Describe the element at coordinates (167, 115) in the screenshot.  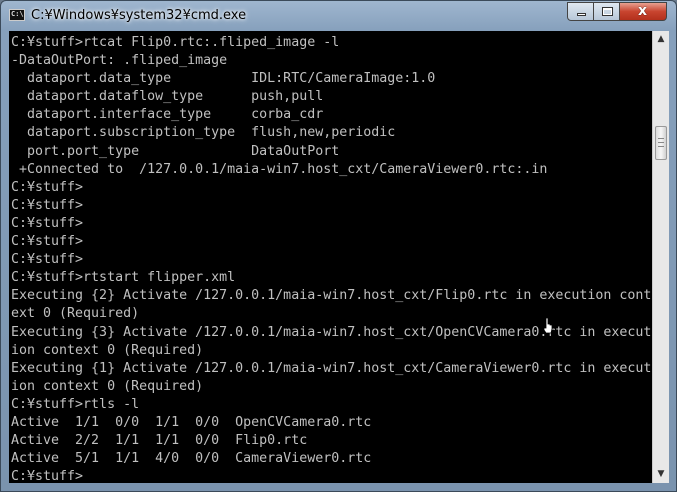
I see `console-line: dataport.interface_type corba_cdr` at that location.